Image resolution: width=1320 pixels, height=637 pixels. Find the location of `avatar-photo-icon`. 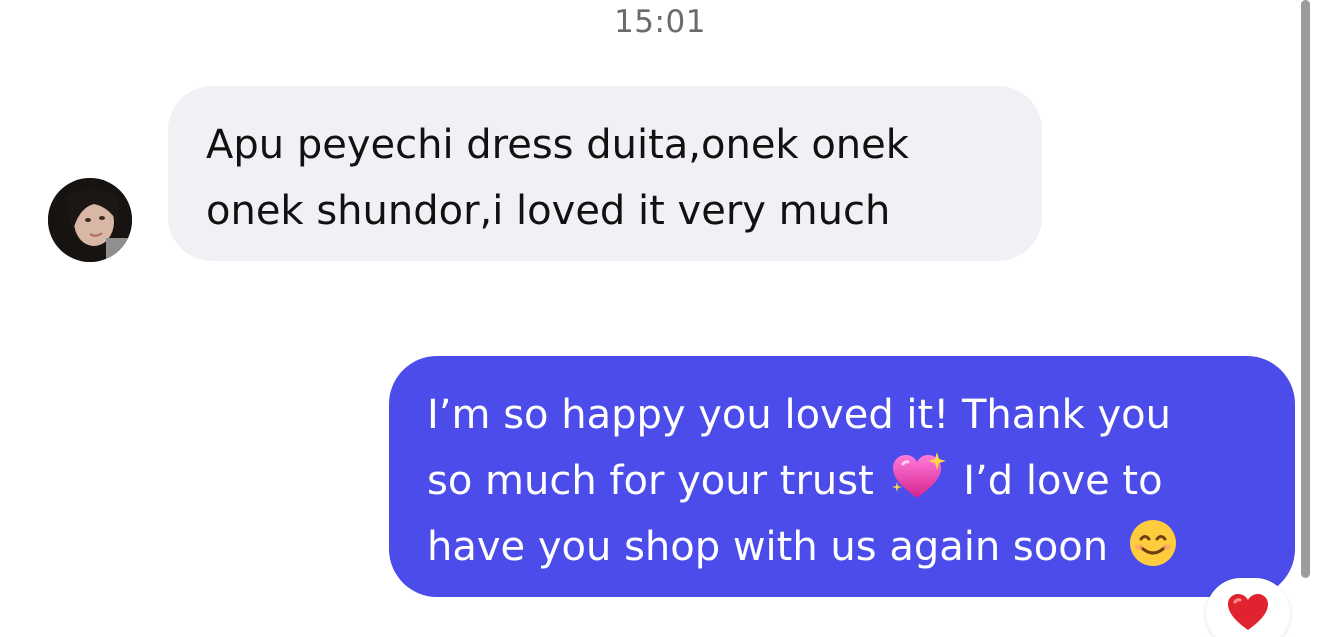

avatar-photo-icon is located at coordinates (90, 220).